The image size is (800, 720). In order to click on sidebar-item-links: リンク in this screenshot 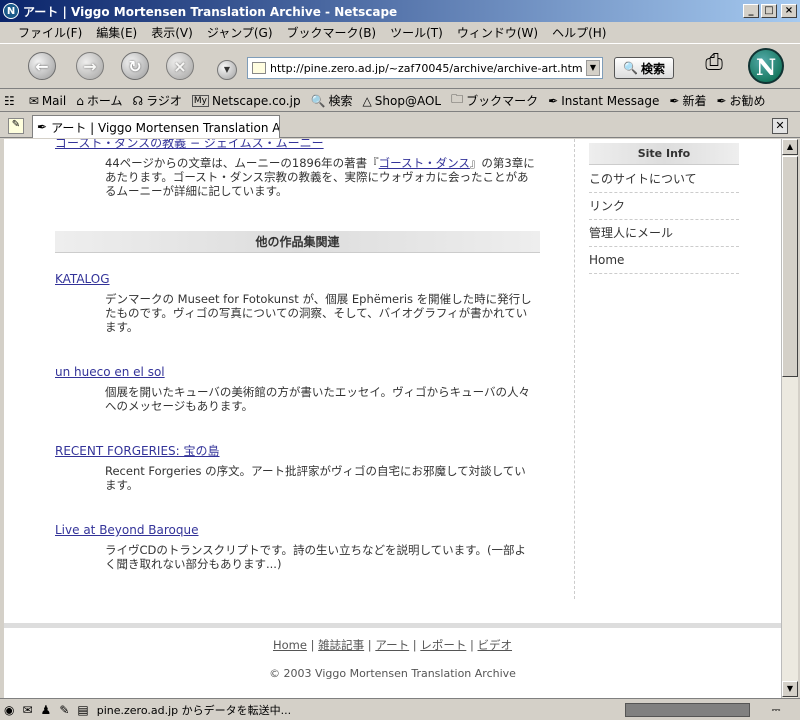, I will do `click(664, 206)`.